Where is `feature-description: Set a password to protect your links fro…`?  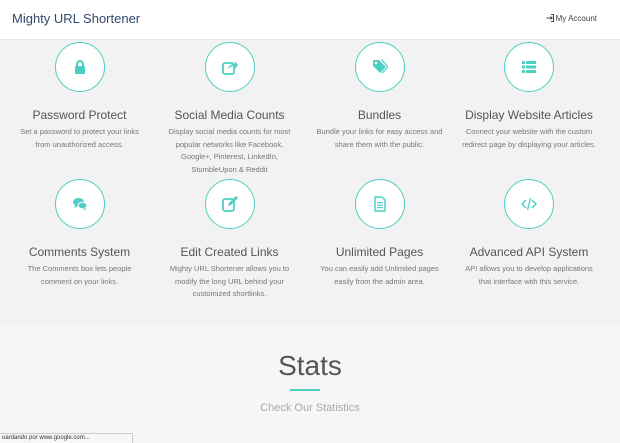
feature-description: Set a password to protect your links fro… is located at coordinates (79, 138).